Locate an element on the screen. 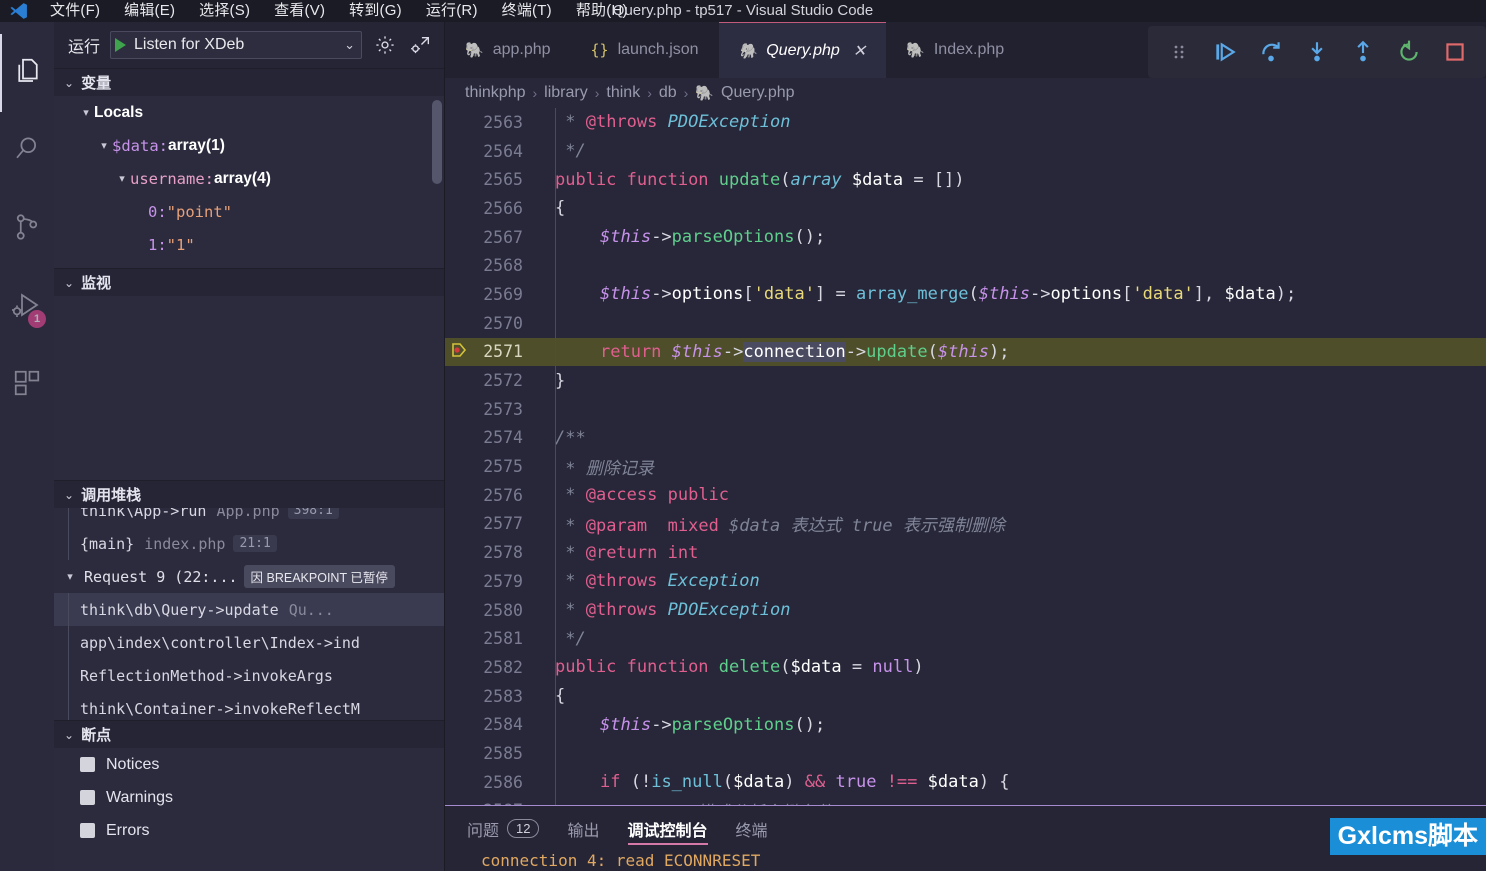 The height and width of the screenshot is (871, 1486). variable-row: ▾ Locals is located at coordinates (249, 112).